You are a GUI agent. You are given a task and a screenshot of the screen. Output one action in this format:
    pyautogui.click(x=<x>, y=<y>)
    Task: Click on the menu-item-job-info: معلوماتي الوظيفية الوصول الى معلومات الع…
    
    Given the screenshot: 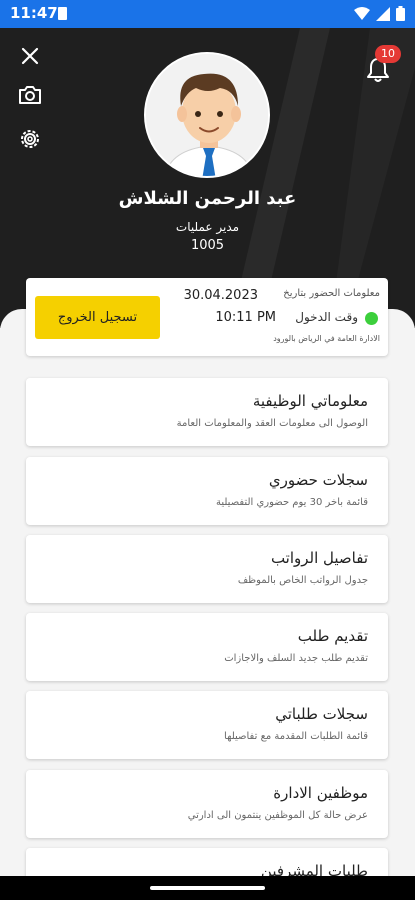 What is the action you would take?
    pyautogui.click(x=207, y=412)
    